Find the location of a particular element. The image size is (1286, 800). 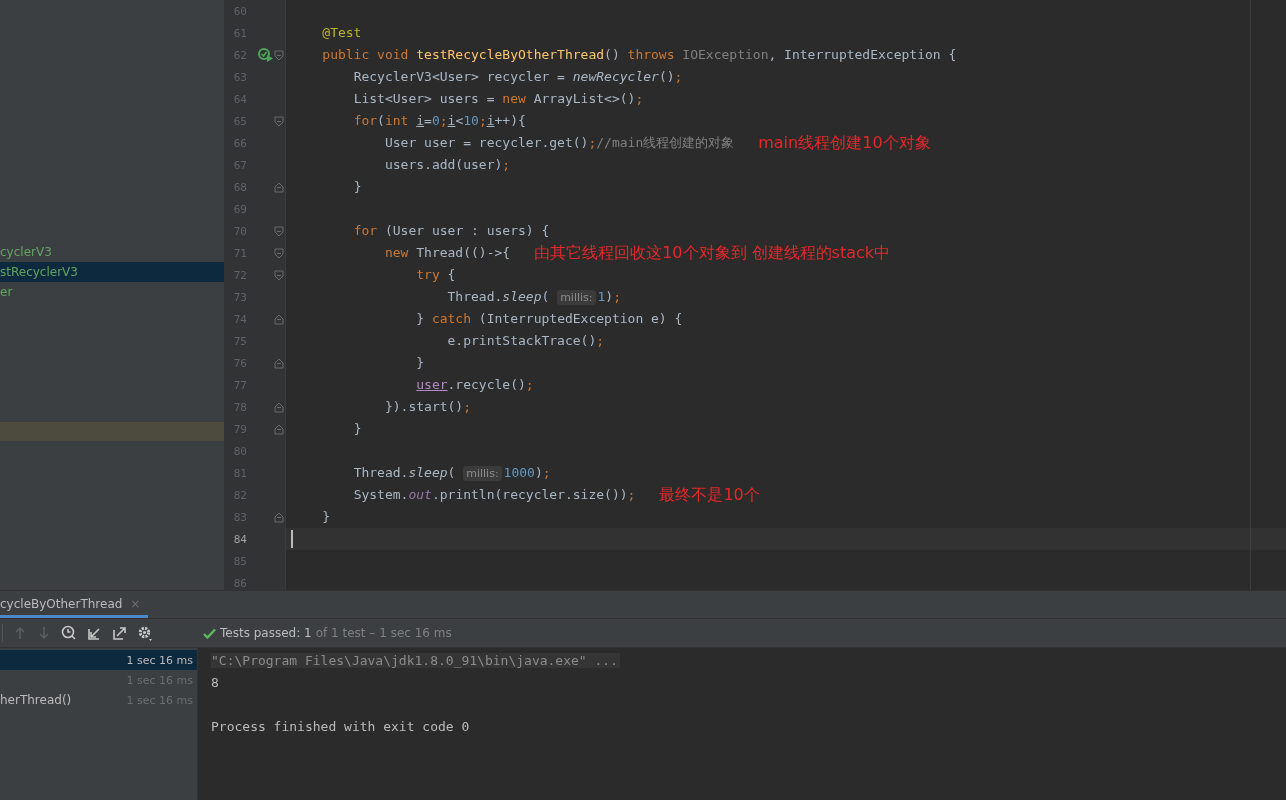

code-line: for (User user : users) { is located at coordinates (451, 231).